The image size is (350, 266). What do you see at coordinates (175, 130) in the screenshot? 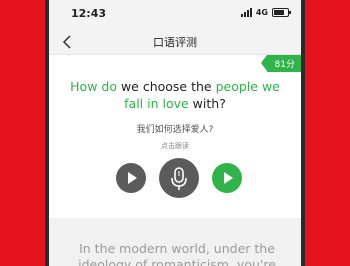
I see `sentence-translation: 我们如何选择爱人?` at bounding box center [175, 130].